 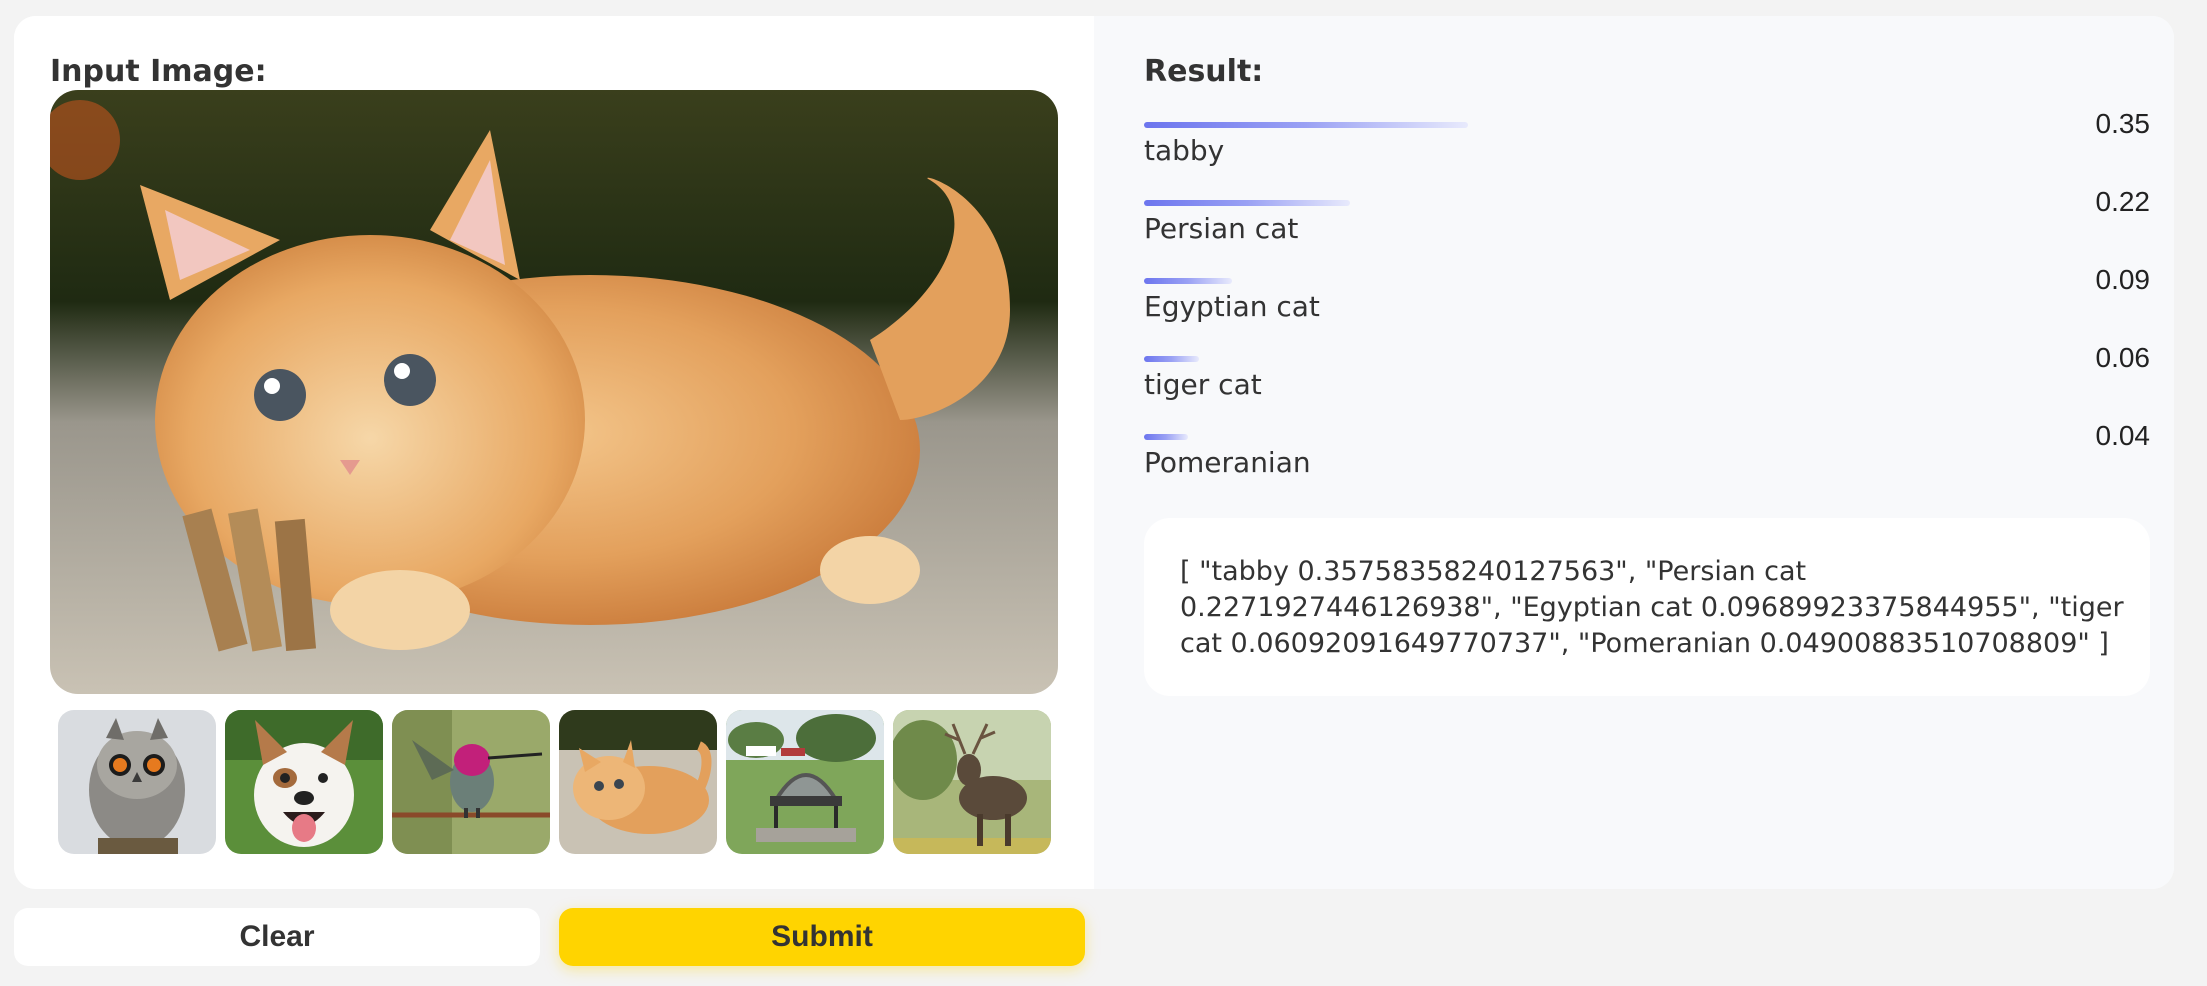 I want to click on result-score: 0.06, so click(x=2123, y=357).